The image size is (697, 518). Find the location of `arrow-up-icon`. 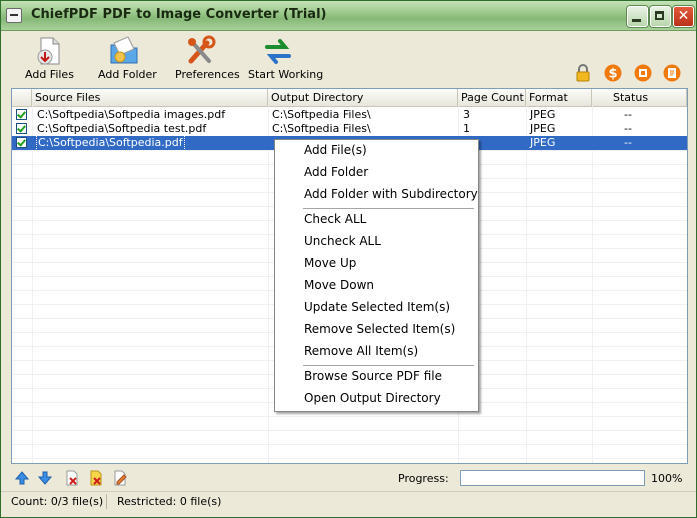

arrow-up-icon is located at coordinates (22, 478).